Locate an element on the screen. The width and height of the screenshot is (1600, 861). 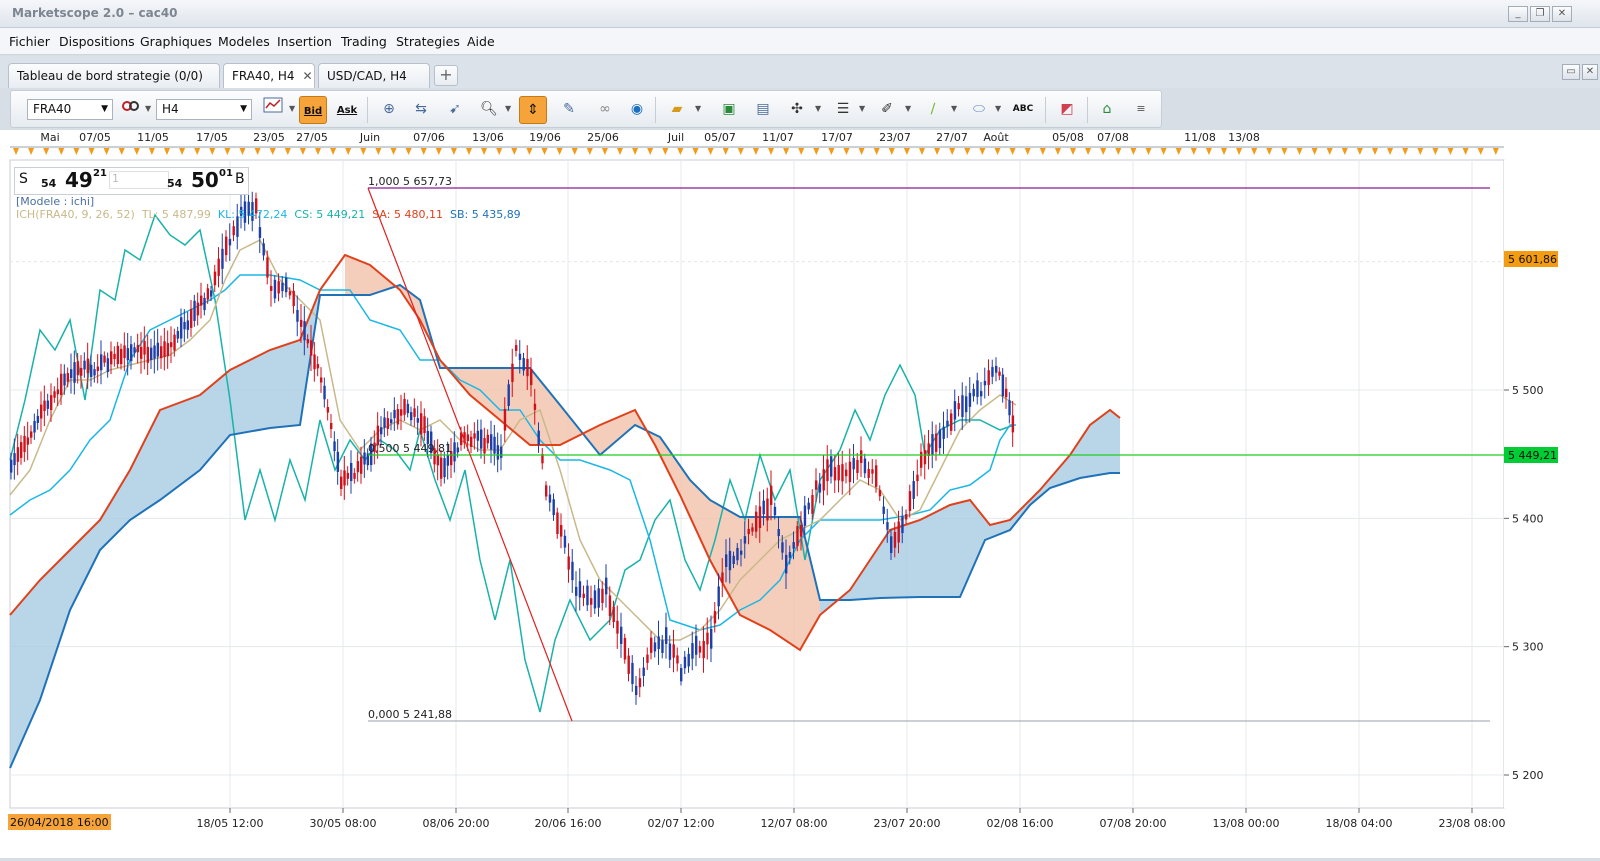
menu-graphiques: Graphiques is located at coordinates (176, 41).